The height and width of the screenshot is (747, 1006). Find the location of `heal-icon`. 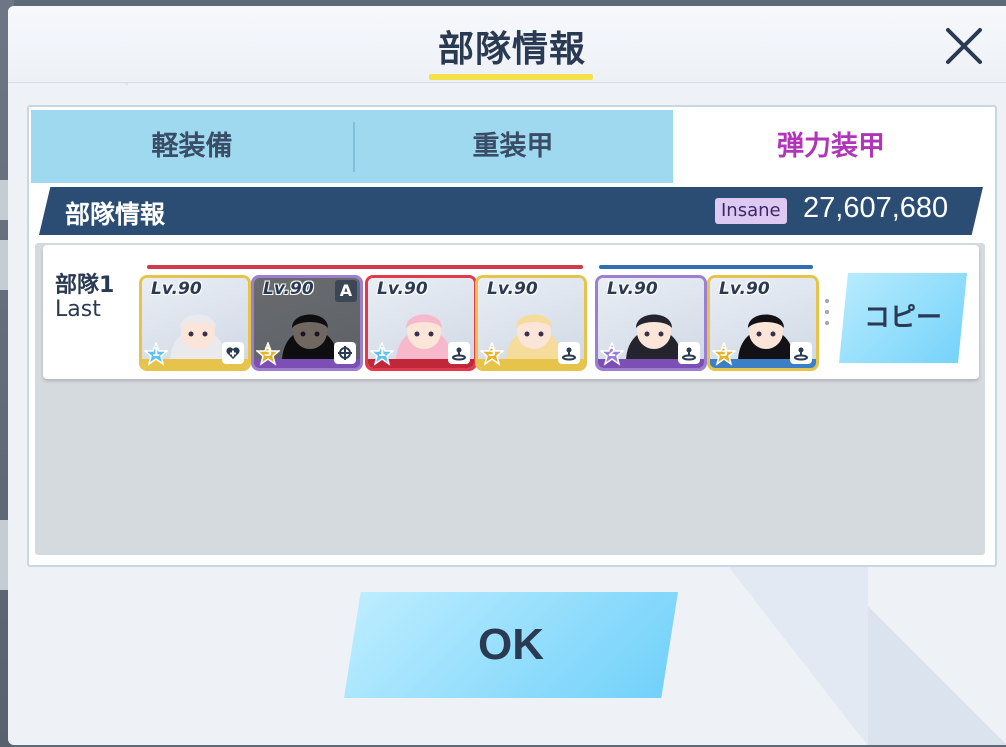

heal-icon is located at coordinates (233, 353).